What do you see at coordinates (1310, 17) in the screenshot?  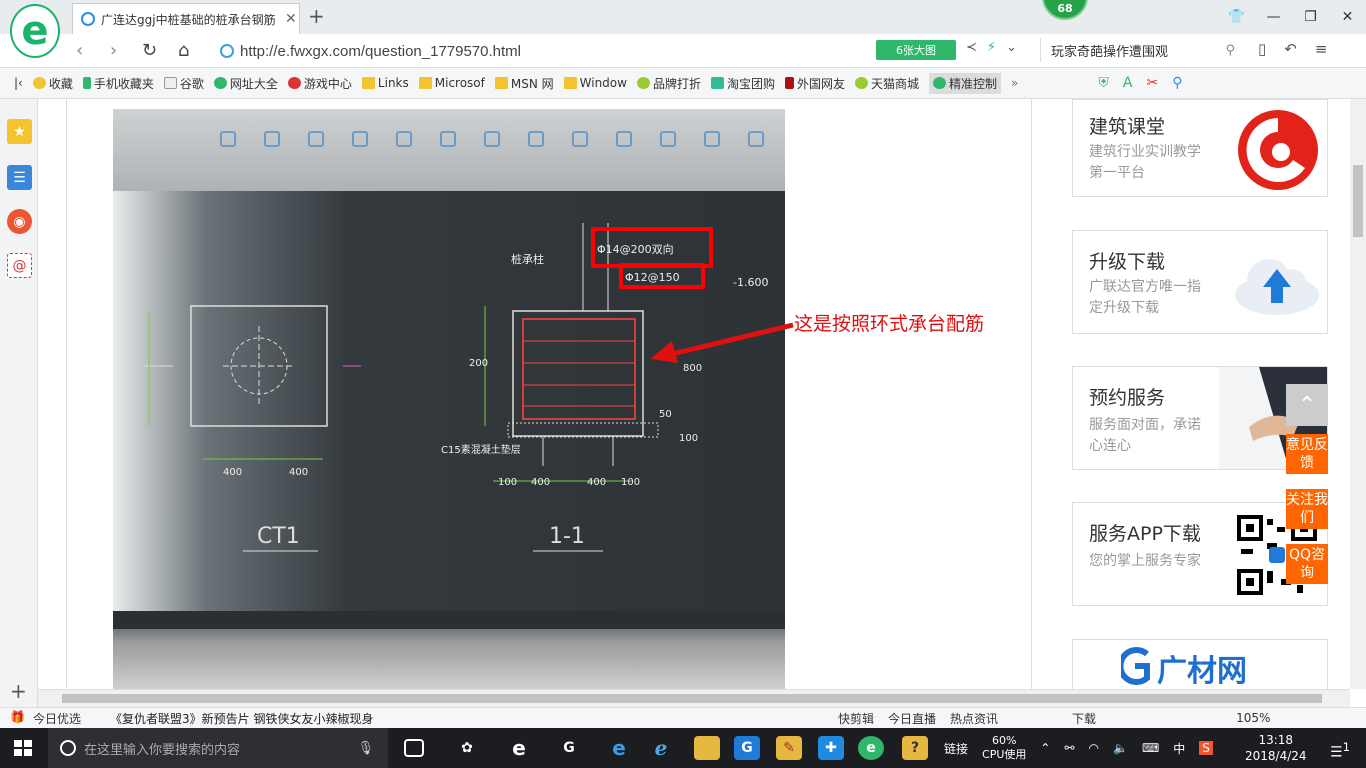 I see `restore-button: ❐` at bounding box center [1310, 17].